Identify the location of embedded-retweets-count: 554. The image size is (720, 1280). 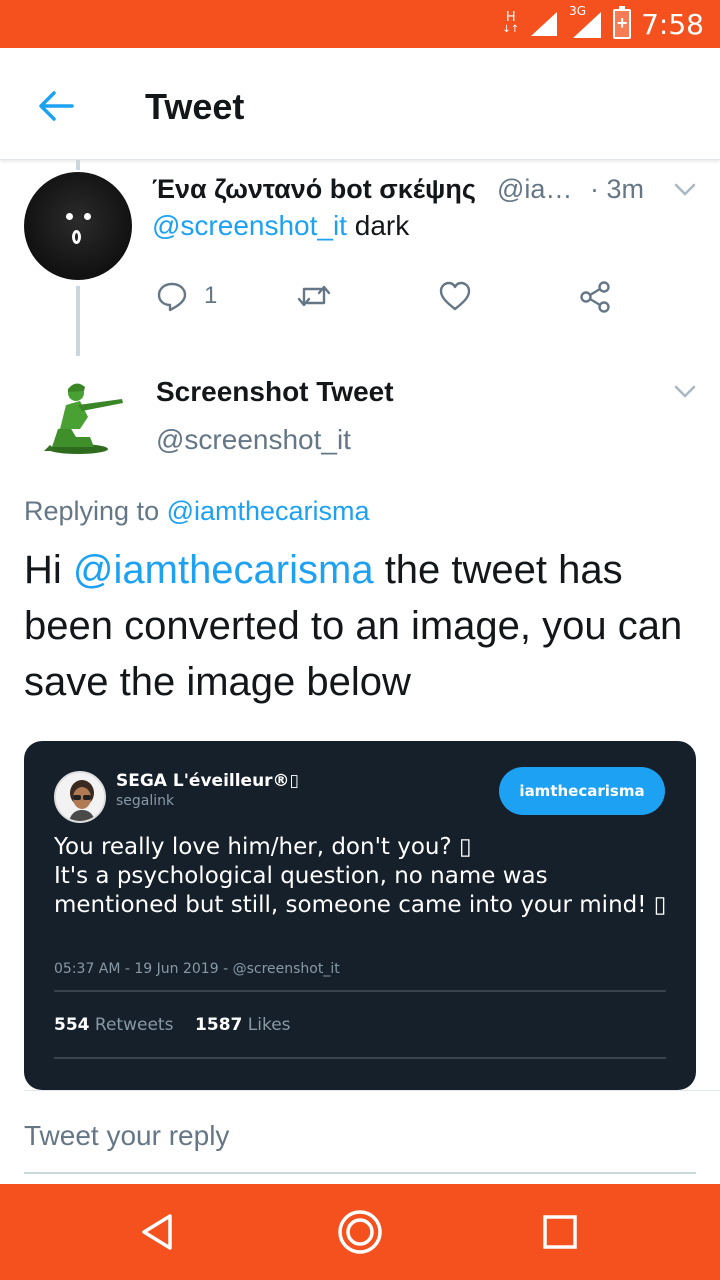
(72, 1025).